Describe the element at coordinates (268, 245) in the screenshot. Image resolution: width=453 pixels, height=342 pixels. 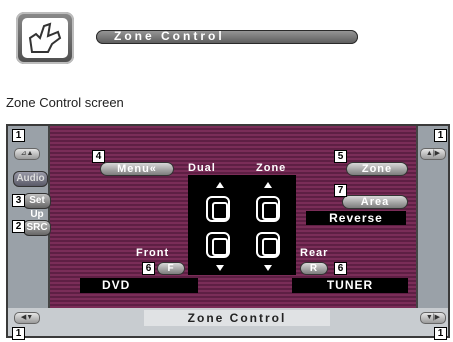
I see `seat-rear-right-icon` at that location.